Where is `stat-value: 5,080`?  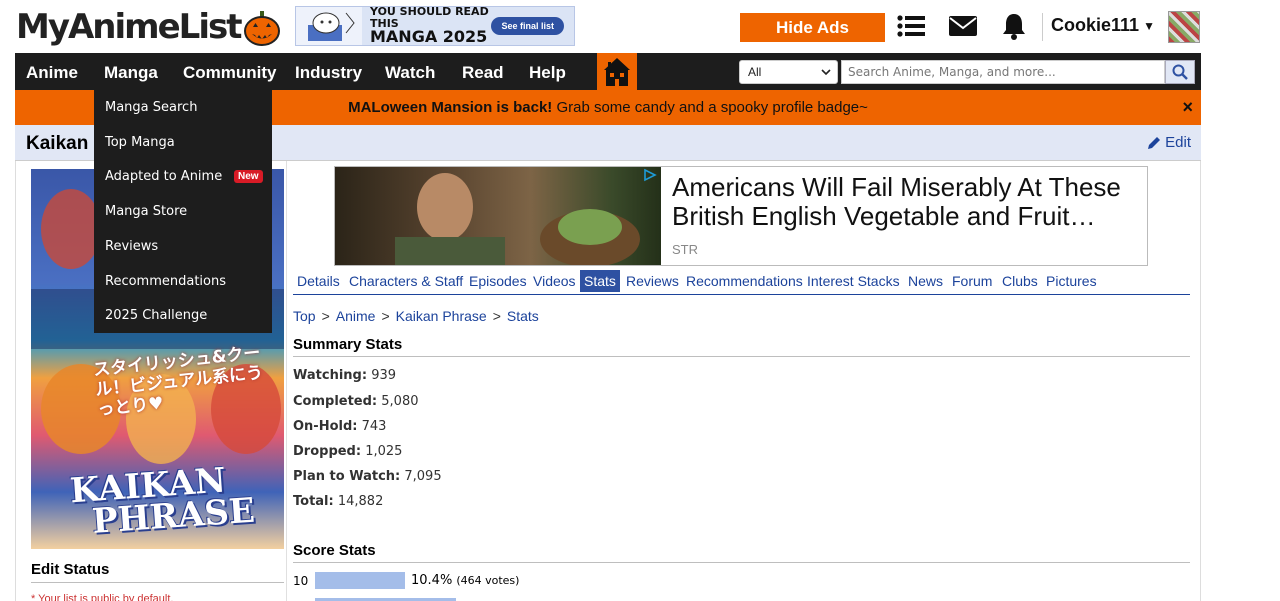
stat-value: 5,080 is located at coordinates (400, 401).